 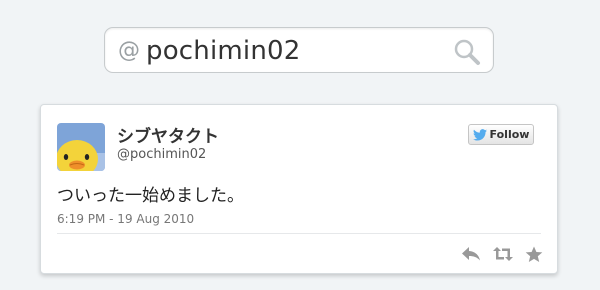 I want to click on search-query: pochimin02, so click(x=223, y=51).